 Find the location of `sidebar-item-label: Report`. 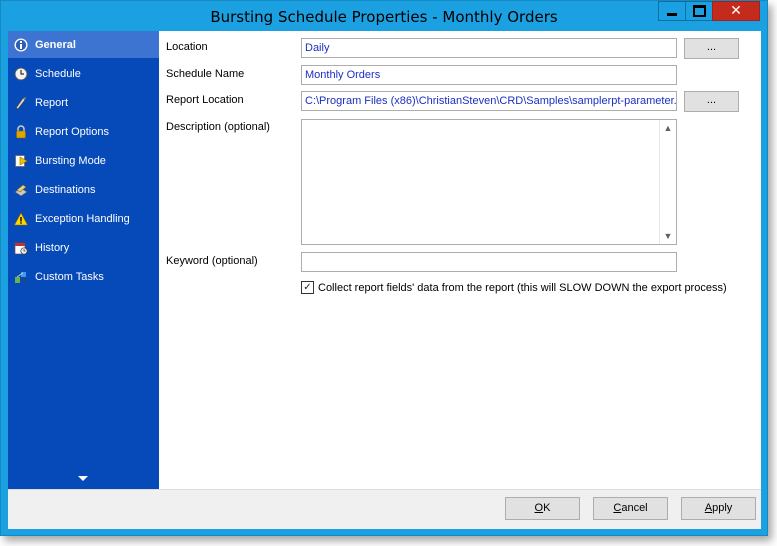

sidebar-item-label: Report is located at coordinates (52, 102).